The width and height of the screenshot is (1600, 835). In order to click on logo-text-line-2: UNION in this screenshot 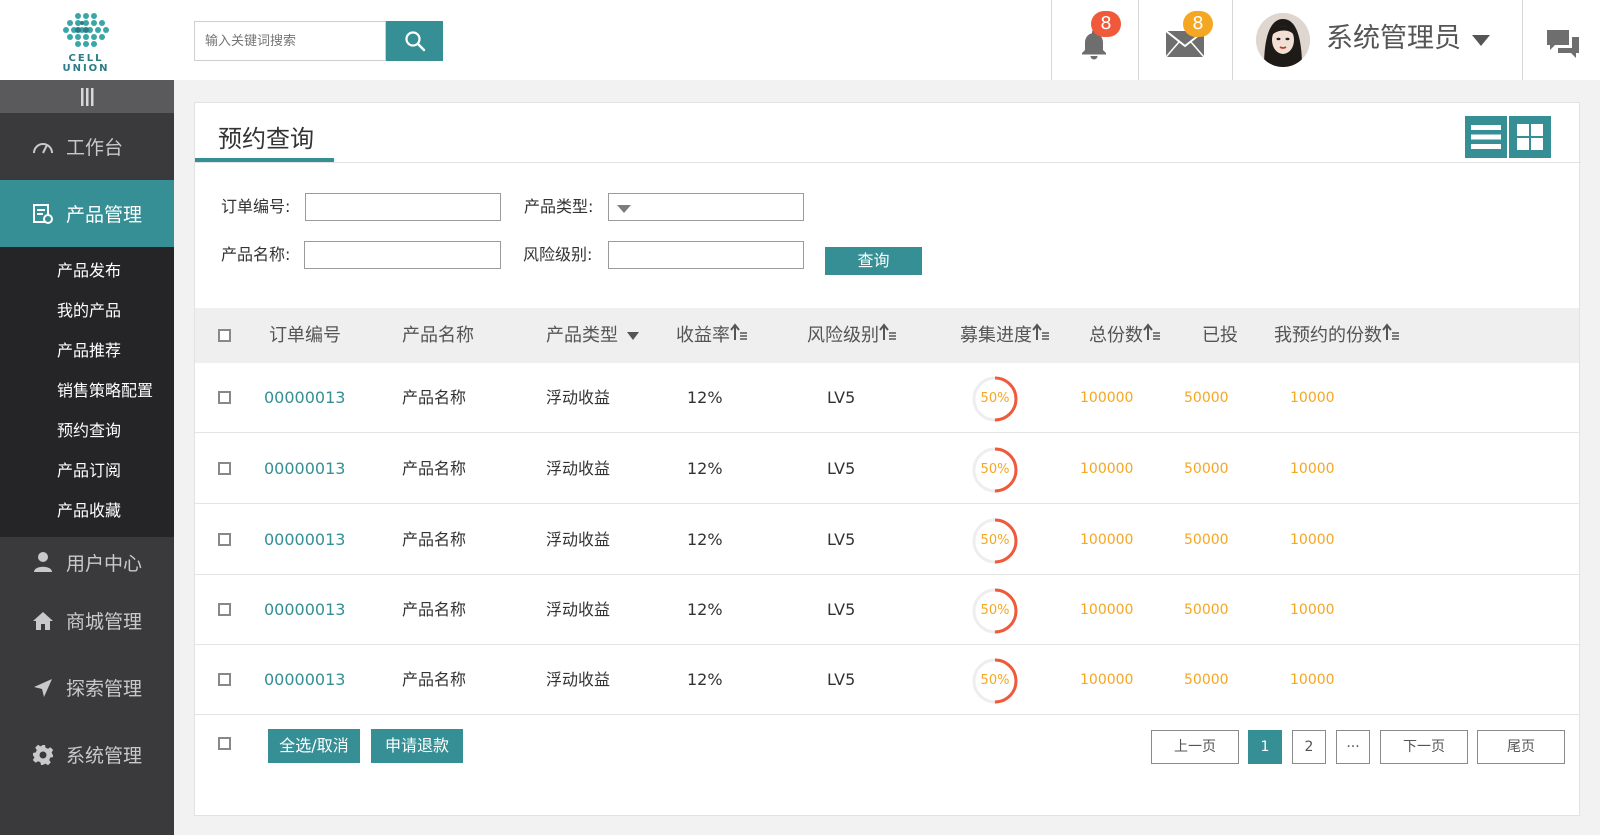, I will do `click(86, 68)`.